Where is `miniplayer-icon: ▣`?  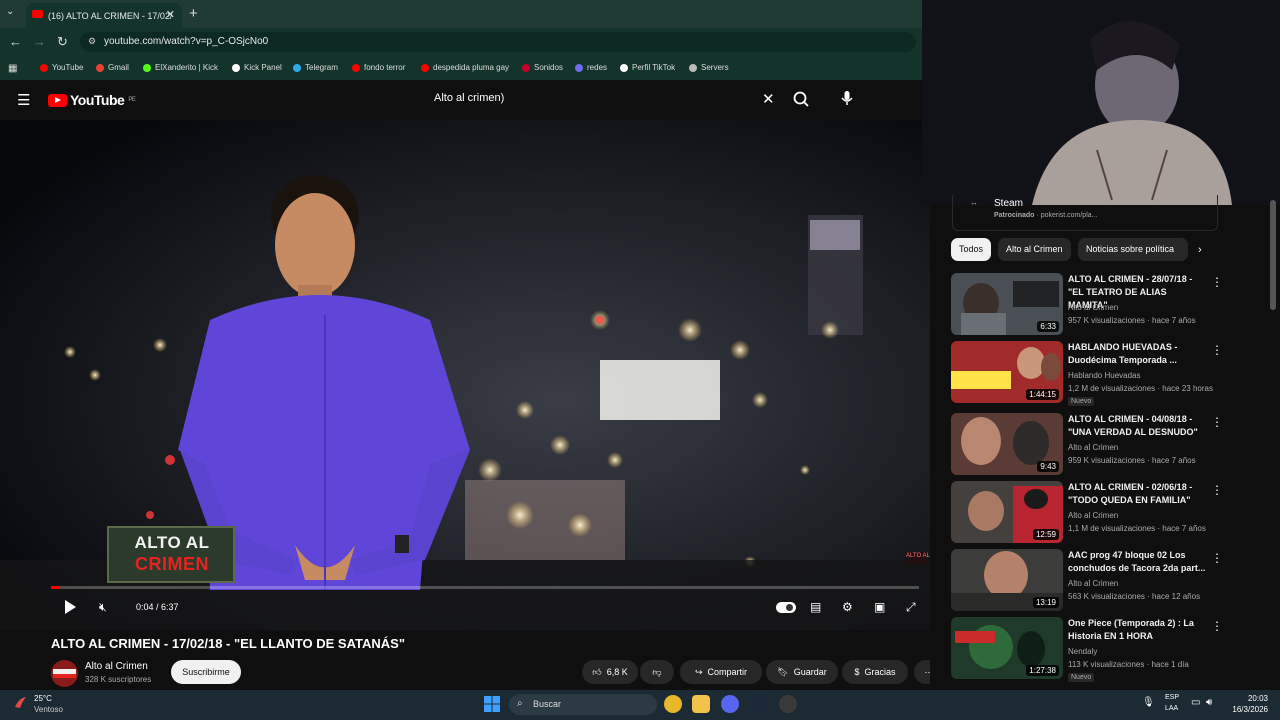
miniplayer-icon: ▣ is located at coordinates (879, 607).